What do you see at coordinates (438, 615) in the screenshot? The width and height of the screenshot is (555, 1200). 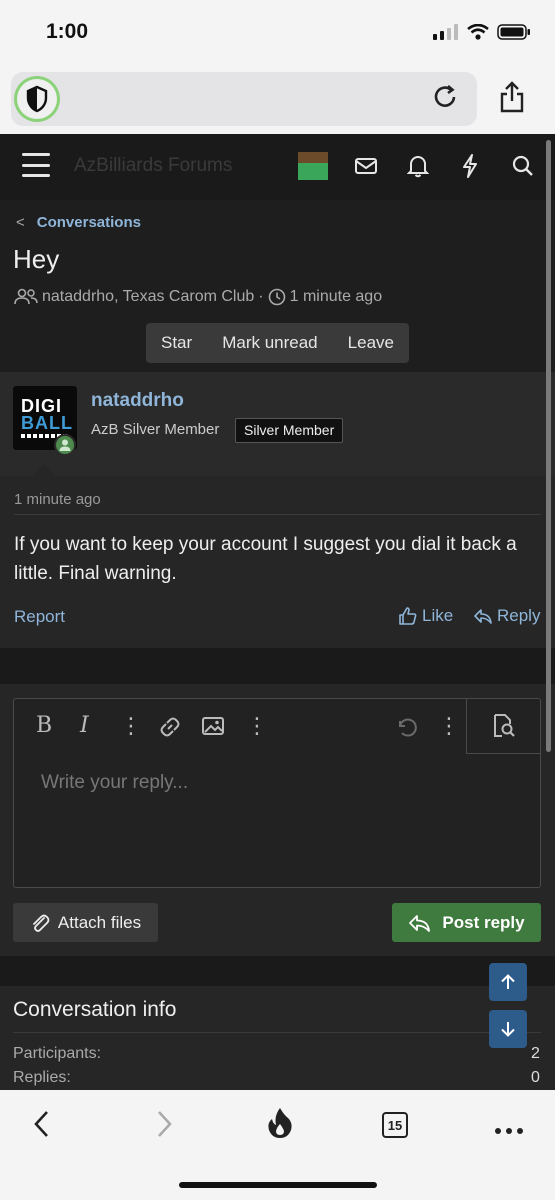 I see `like-label: Like` at bounding box center [438, 615].